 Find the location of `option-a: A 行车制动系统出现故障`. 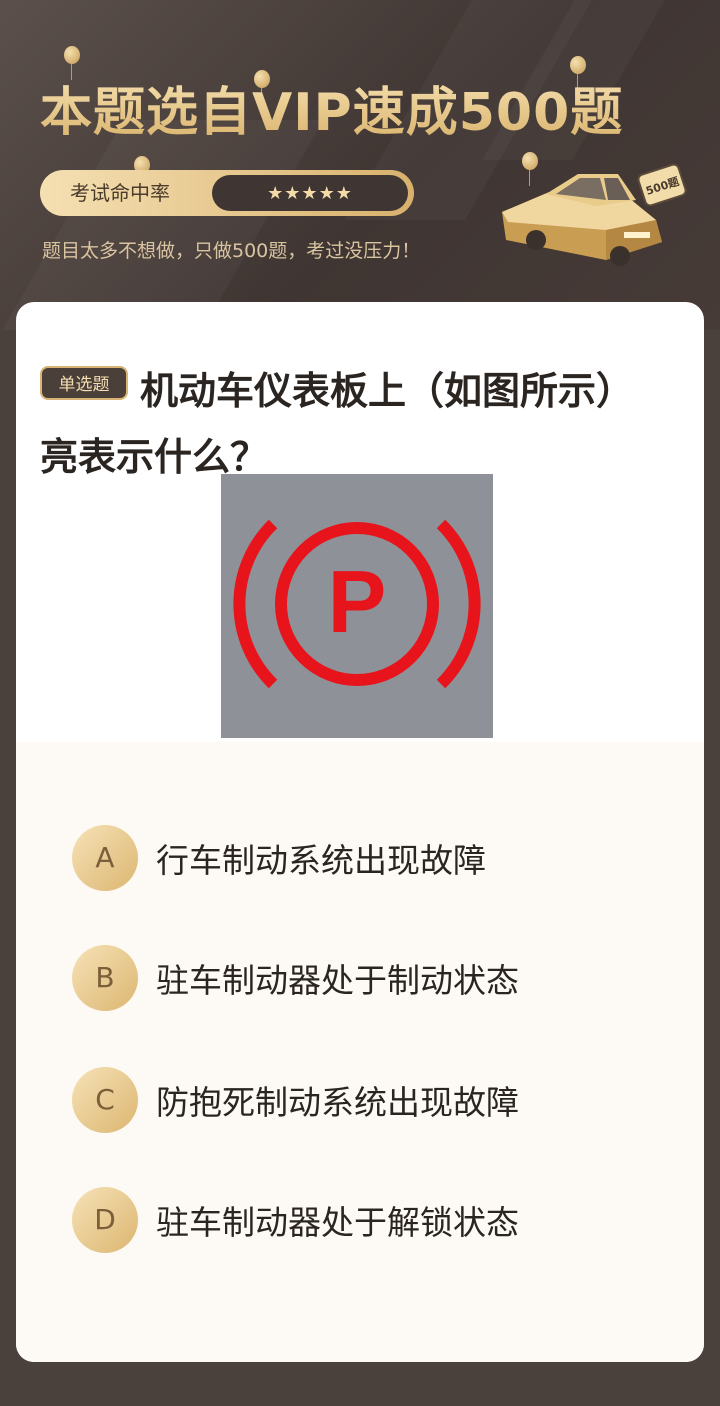

option-a: A 行车制动系统出现故障 is located at coordinates (352, 858).